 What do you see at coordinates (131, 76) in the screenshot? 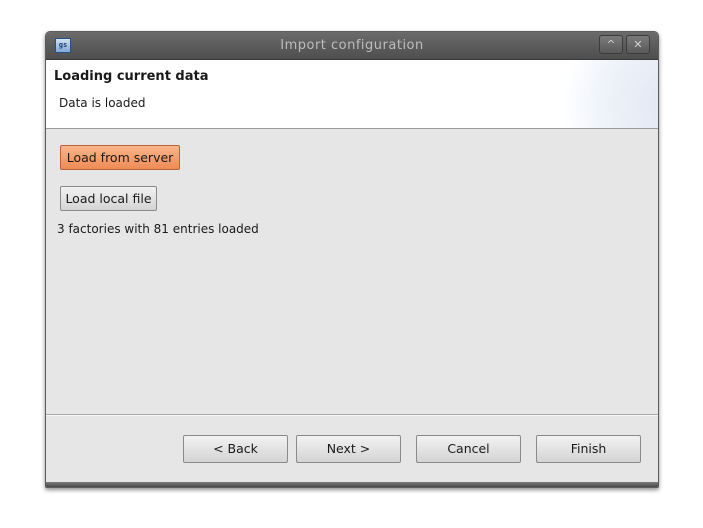
I see `page-title: Loading current data` at bounding box center [131, 76].